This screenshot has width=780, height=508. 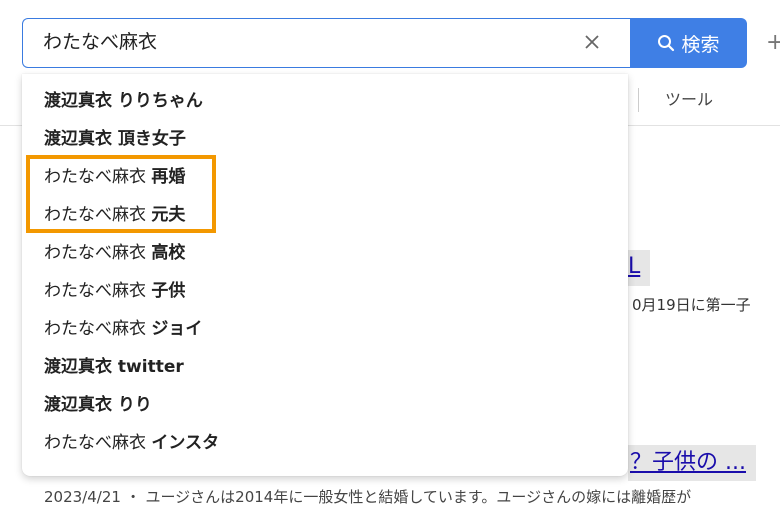 I want to click on suggestion-item: わたなべ麻衣 再婚, so click(x=325, y=177).